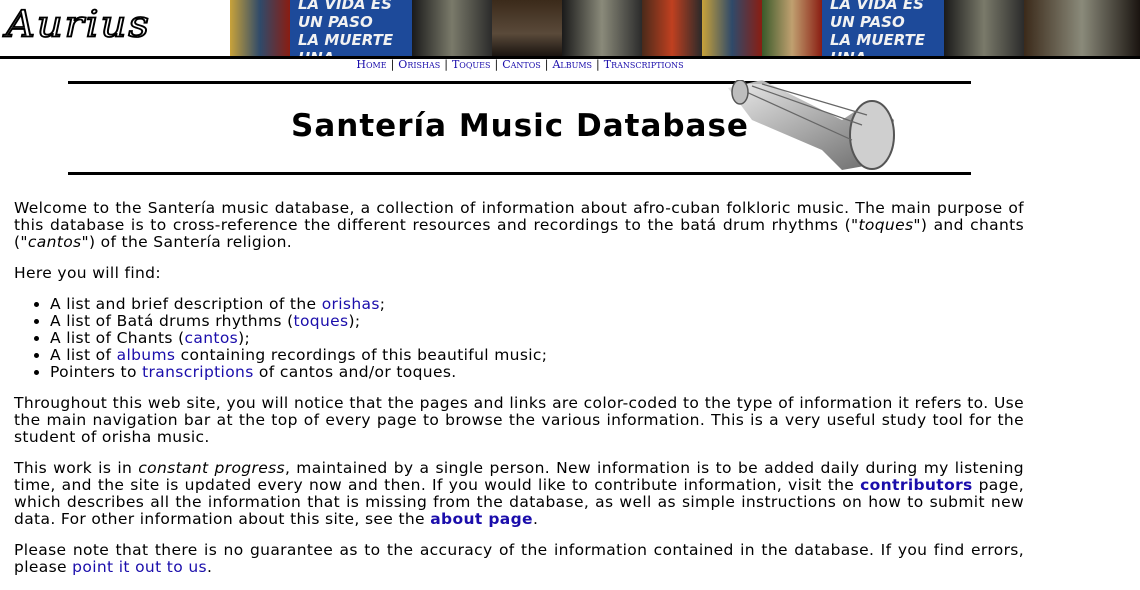  Describe the element at coordinates (885, 225) in the screenshot. I see `toques-term: "toques"` at that location.